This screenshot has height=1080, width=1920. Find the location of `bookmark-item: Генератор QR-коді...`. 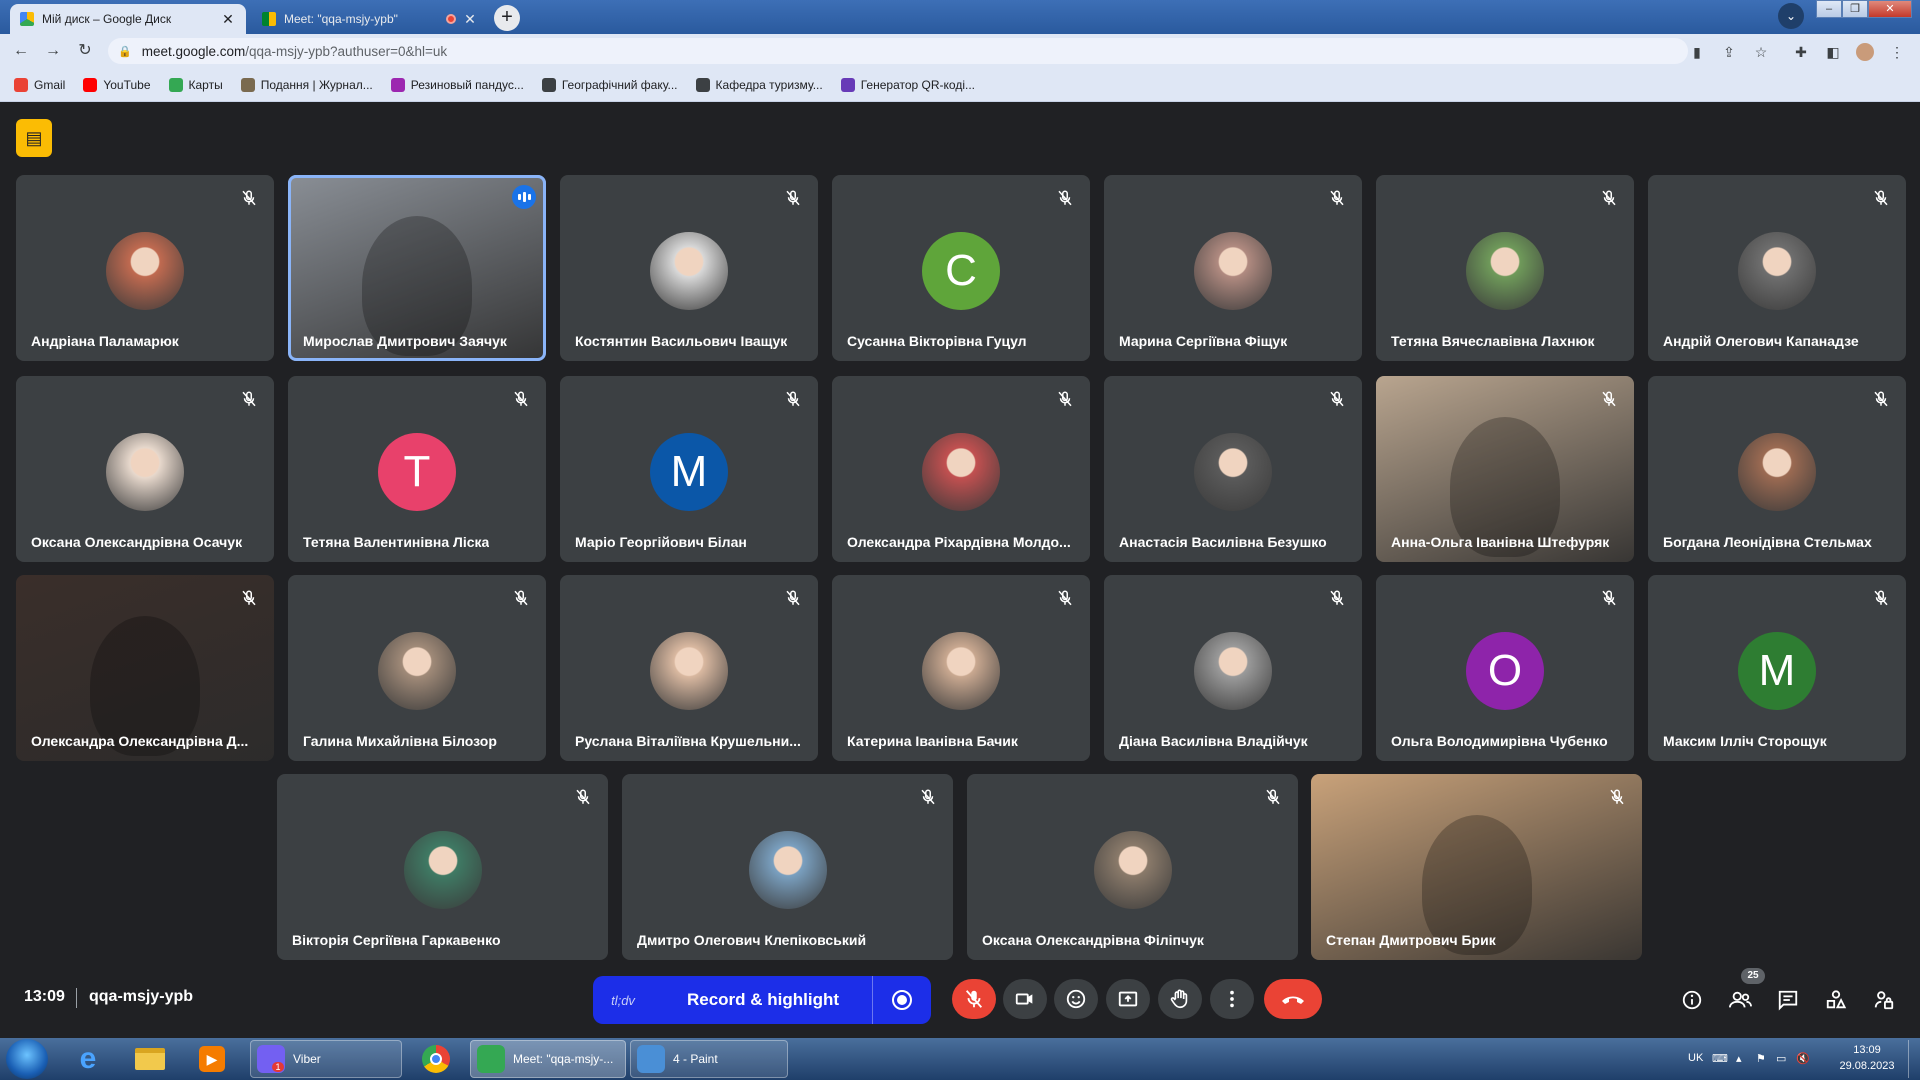

bookmark-item: Генератор QR-коді... is located at coordinates (907, 84).